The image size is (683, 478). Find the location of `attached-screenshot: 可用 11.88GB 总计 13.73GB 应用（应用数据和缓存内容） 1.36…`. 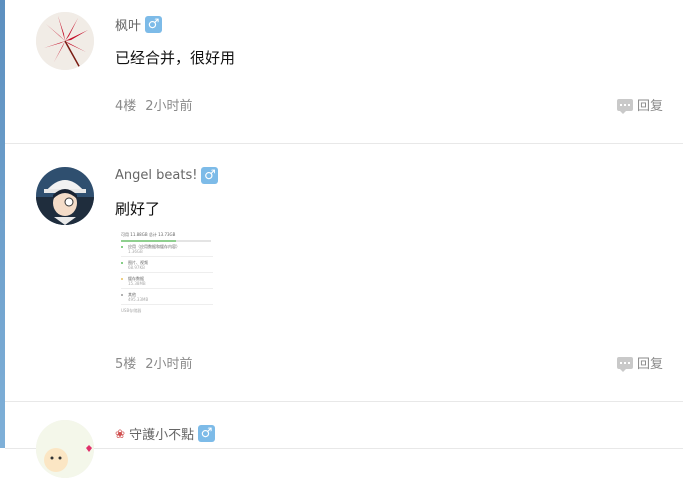

attached-screenshot: 可用 11.88GB 总计 13.73GB 应用（应用数据和缓存内容） 1.36… is located at coordinates (167, 276).